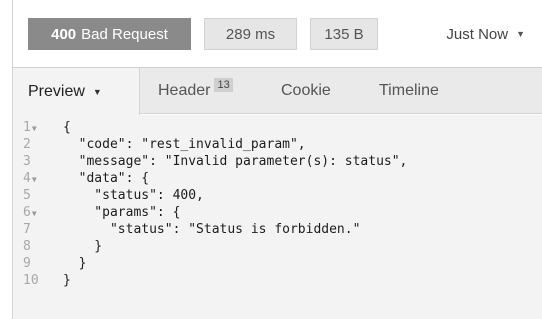  What do you see at coordinates (30, 212) in the screenshot?
I see `line-number: 6▼` at bounding box center [30, 212].